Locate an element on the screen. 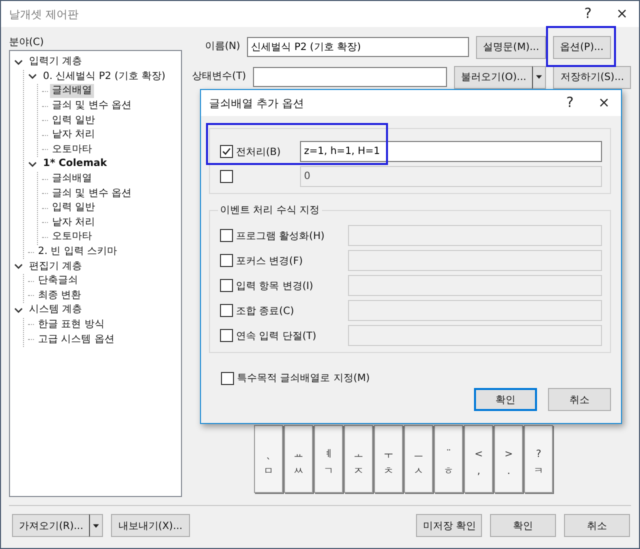 The height and width of the screenshot is (549, 640). name-field: 신세벌식 P2 (기호 확장) is located at coordinates (358, 47).